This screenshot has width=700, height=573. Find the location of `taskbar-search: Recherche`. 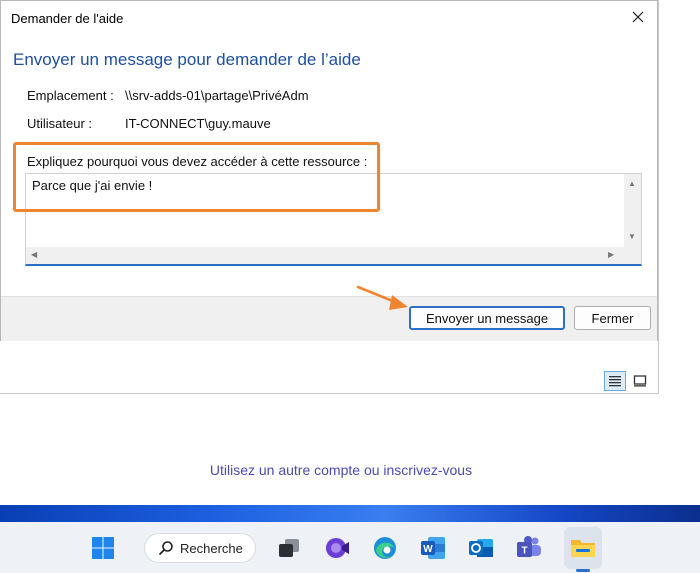

taskbar-search: Recherche is located at coordinates (200, 548).